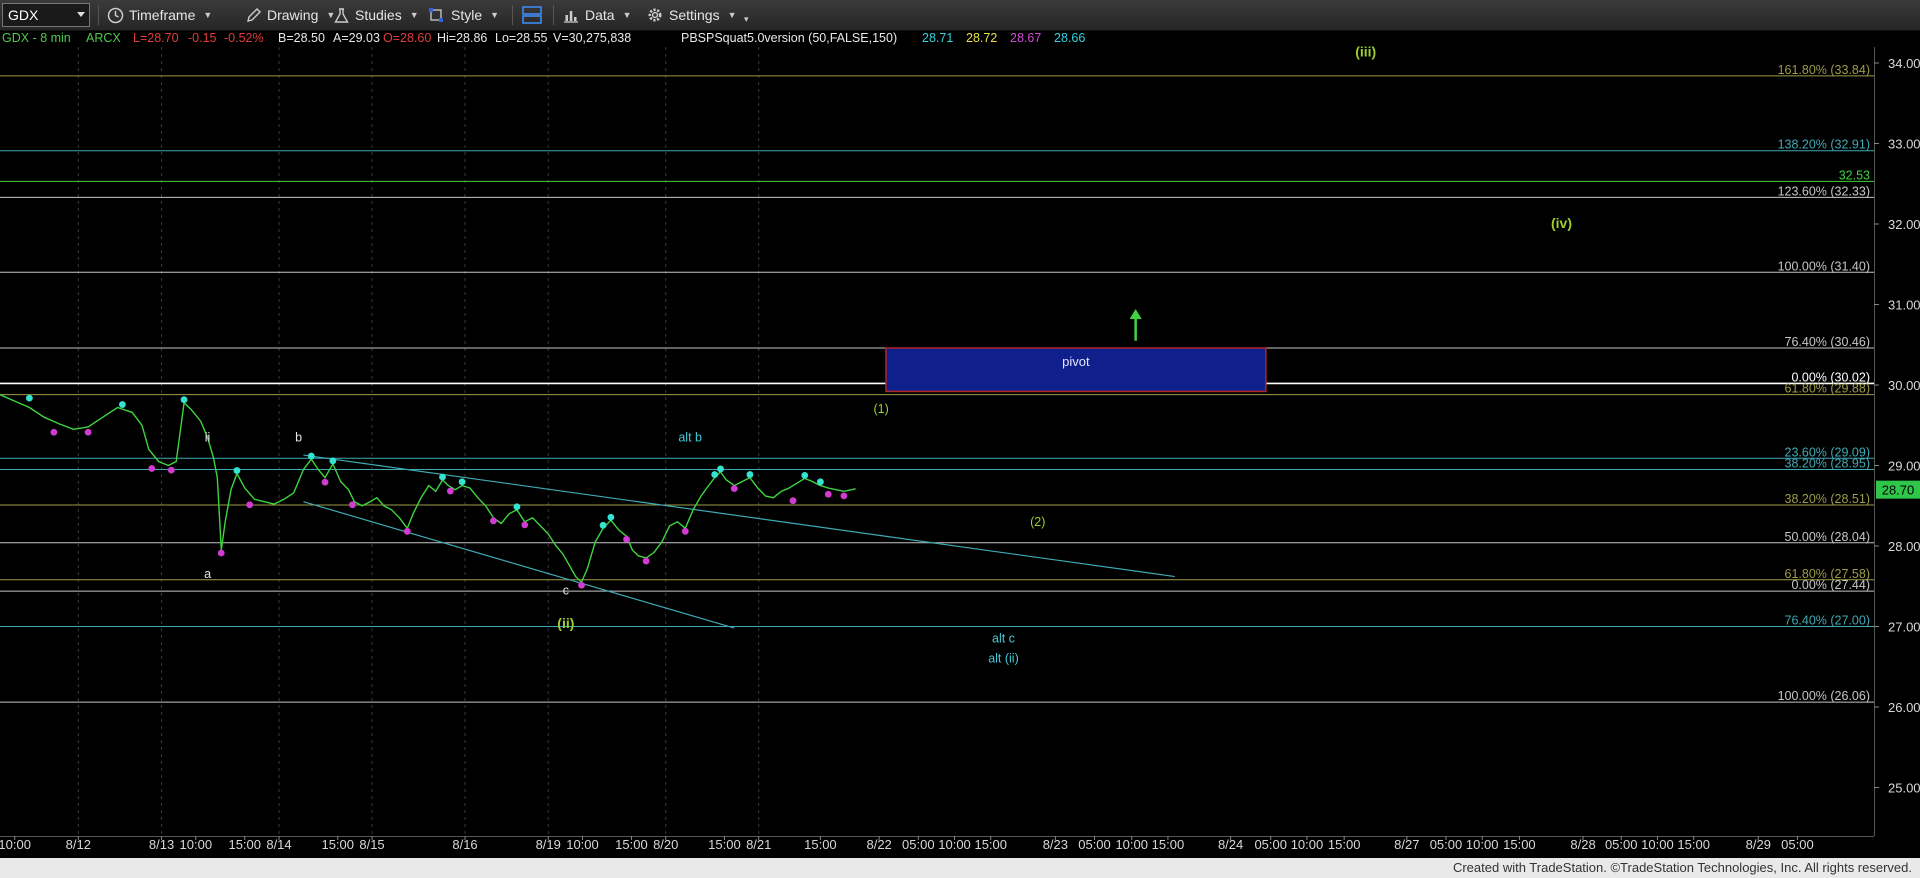  I want to click on fib-level-label: 76.40% (27.00), so click(1827, 621).